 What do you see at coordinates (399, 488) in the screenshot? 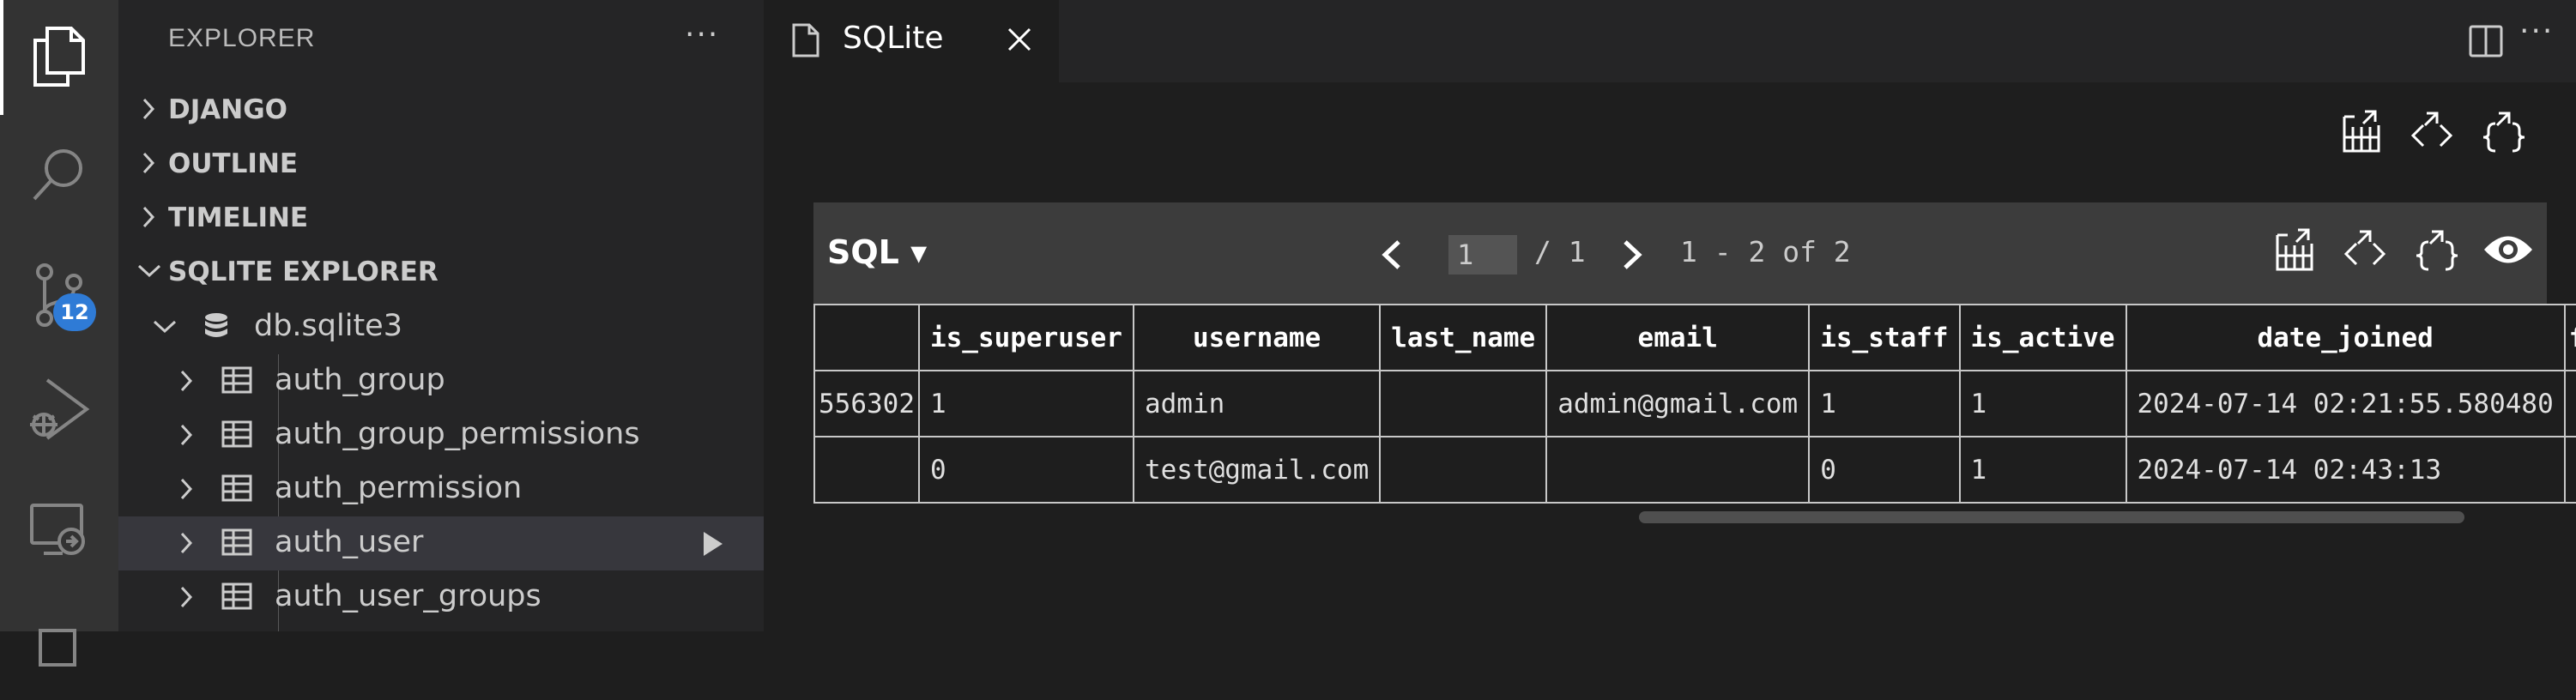
I see `table-label: auth_permission` at bounding box center [399, 488].